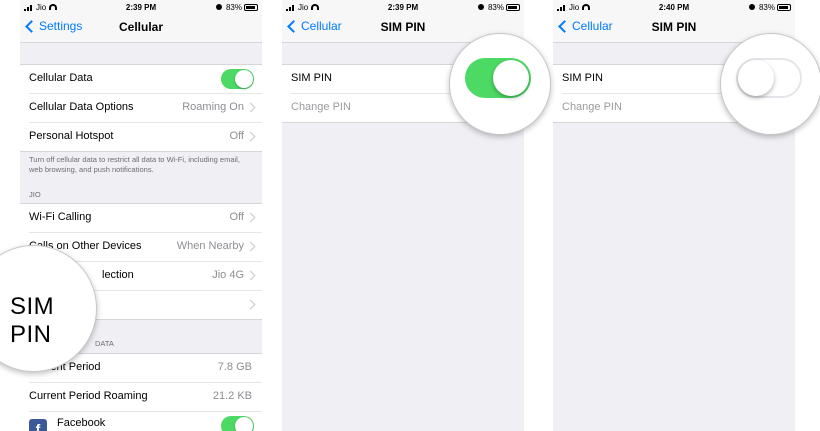  I want to click on row-cellular-data: Cellular Data, so click(145, 79).